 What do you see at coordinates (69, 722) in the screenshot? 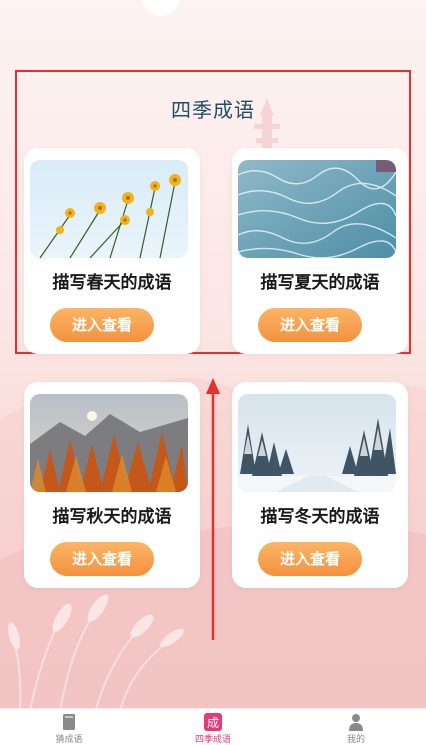
I see `book-icon` at bounding box center [69, 722].